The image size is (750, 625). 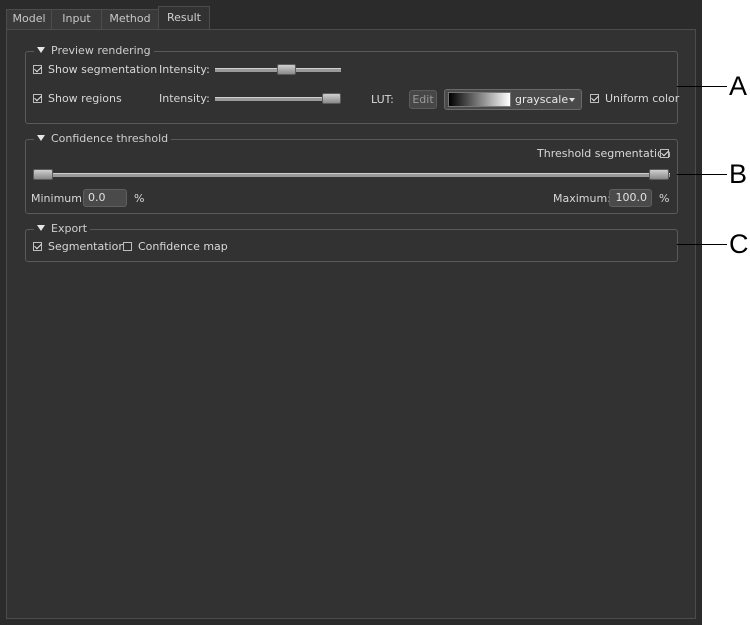 What do you see at coordinates (513, 99) in the screenshot?
I see `lut-combobox: grayscale` at bounding box center [513, 99].